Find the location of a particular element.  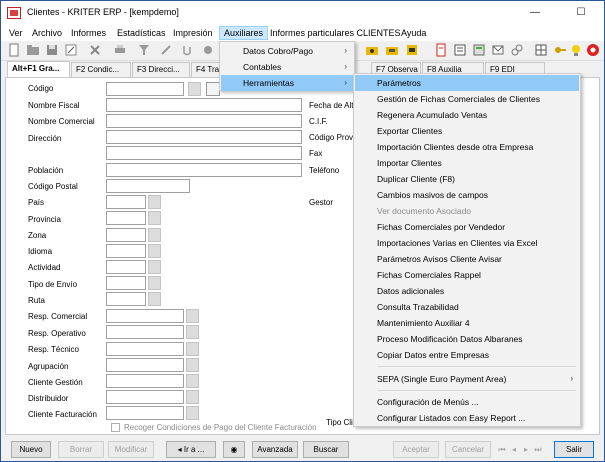

resp-operativo-lookup is located at coordinates (192, 332).